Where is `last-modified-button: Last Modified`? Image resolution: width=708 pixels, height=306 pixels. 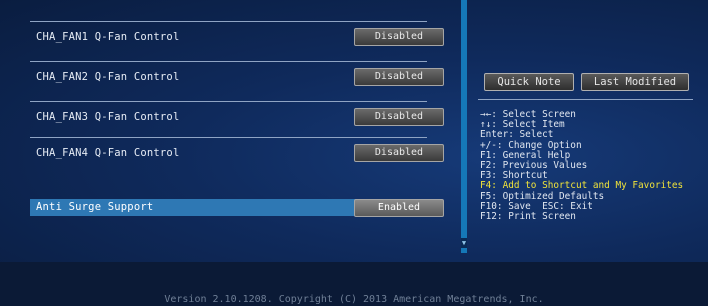 last-modified-button: Last Modified is located at coordinates (635, 82).